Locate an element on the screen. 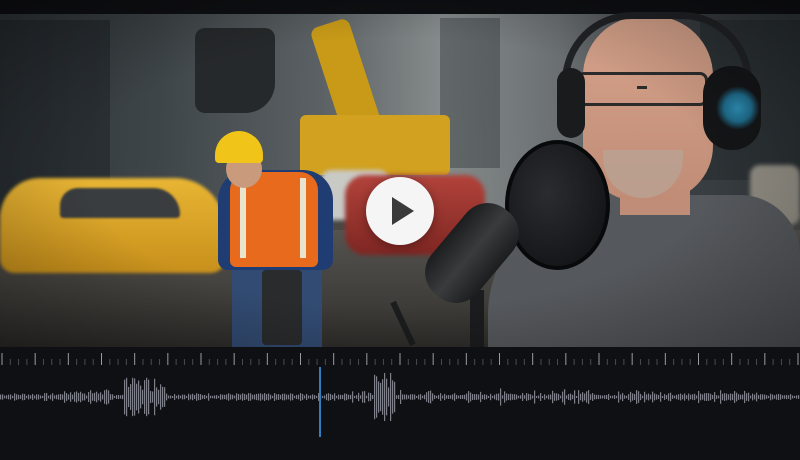 The width and height of the screenshot is (800, 460). play-button is located at coordinates (400, 211).